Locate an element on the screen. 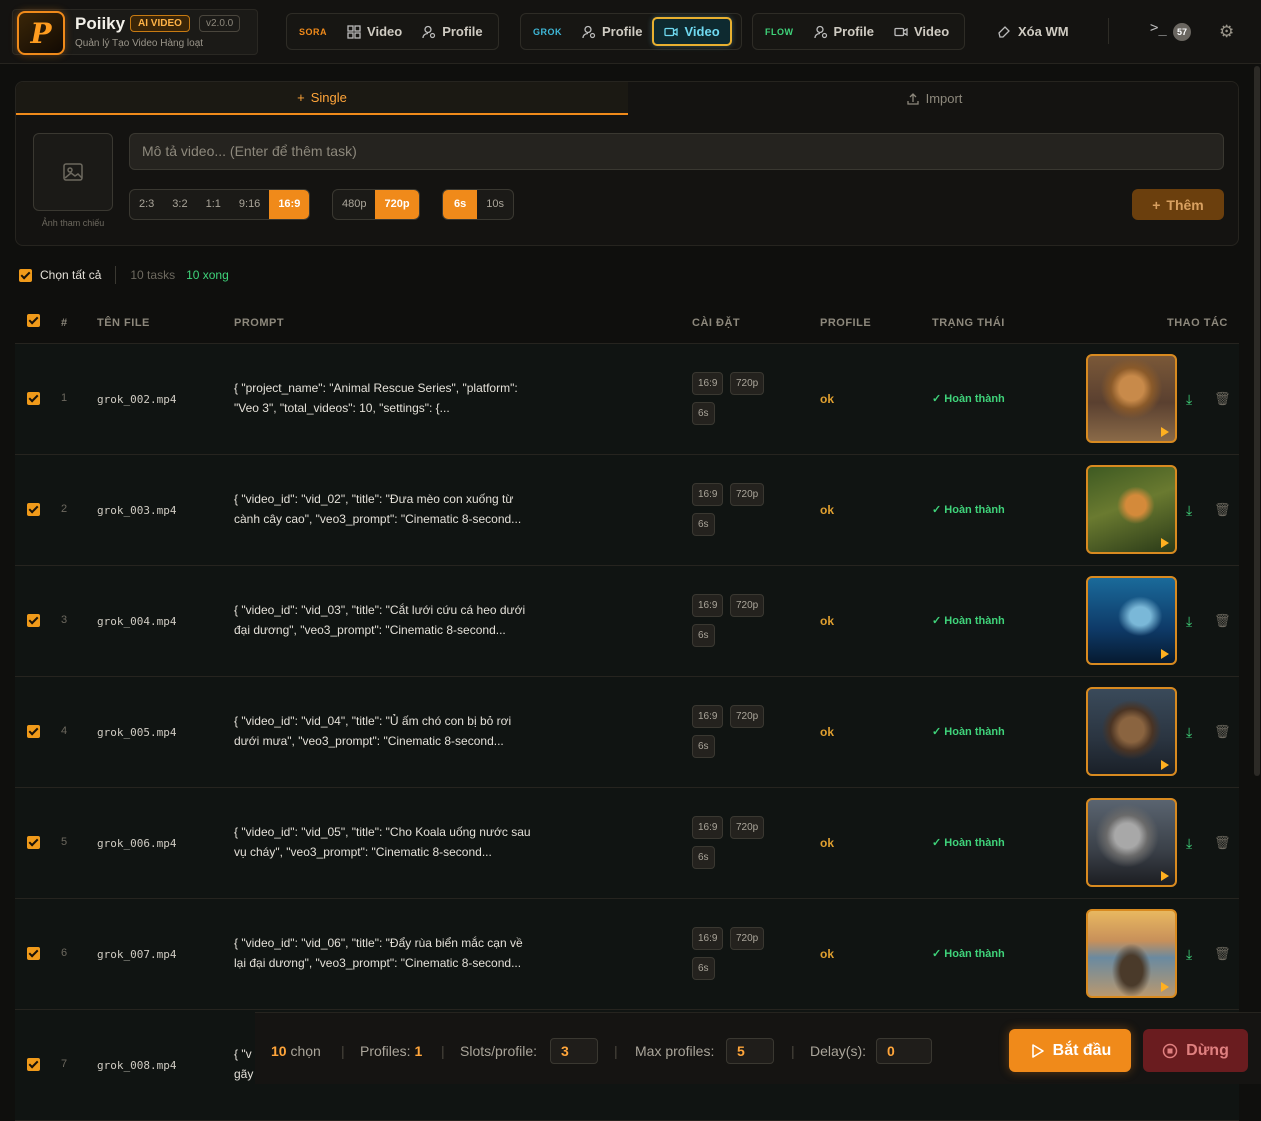  divider is located at coordinates (1108, 31).